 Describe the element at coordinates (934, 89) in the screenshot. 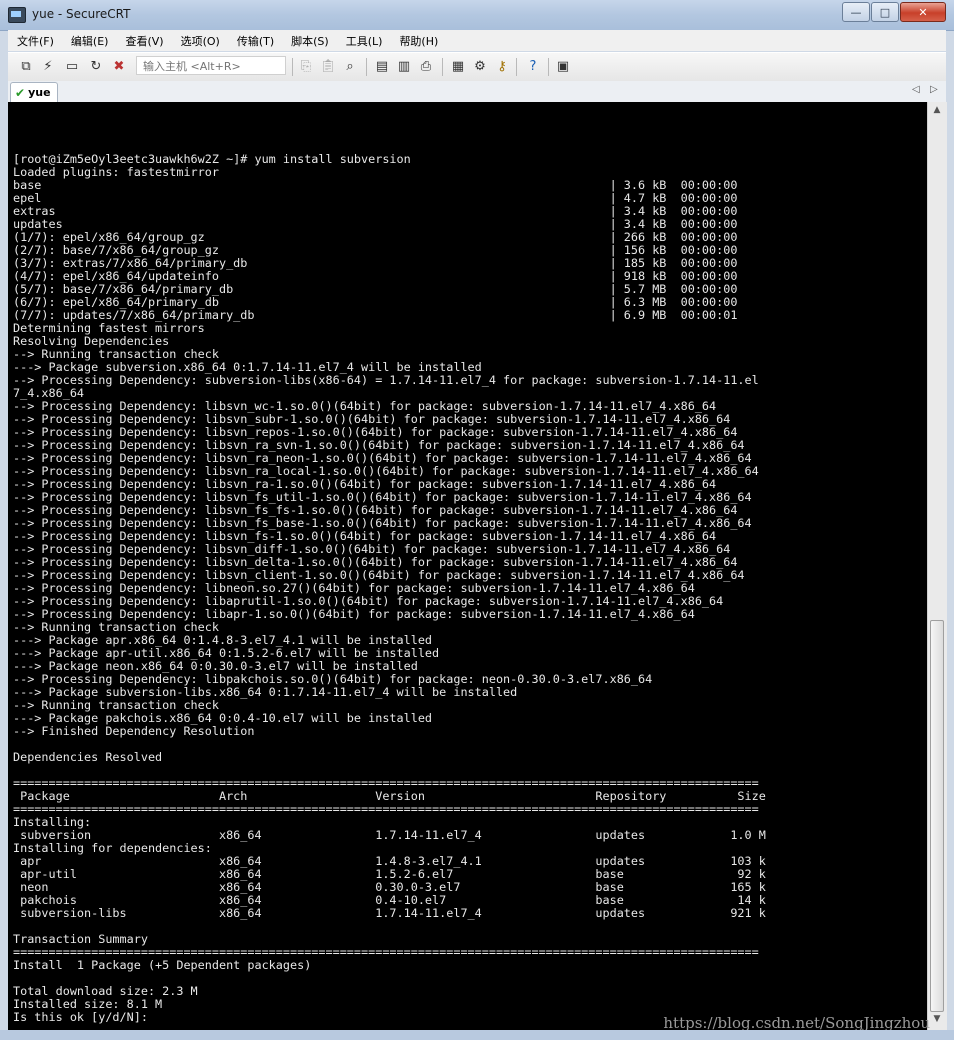

I see `tab-scroll-right-icon: ▷` at that location.